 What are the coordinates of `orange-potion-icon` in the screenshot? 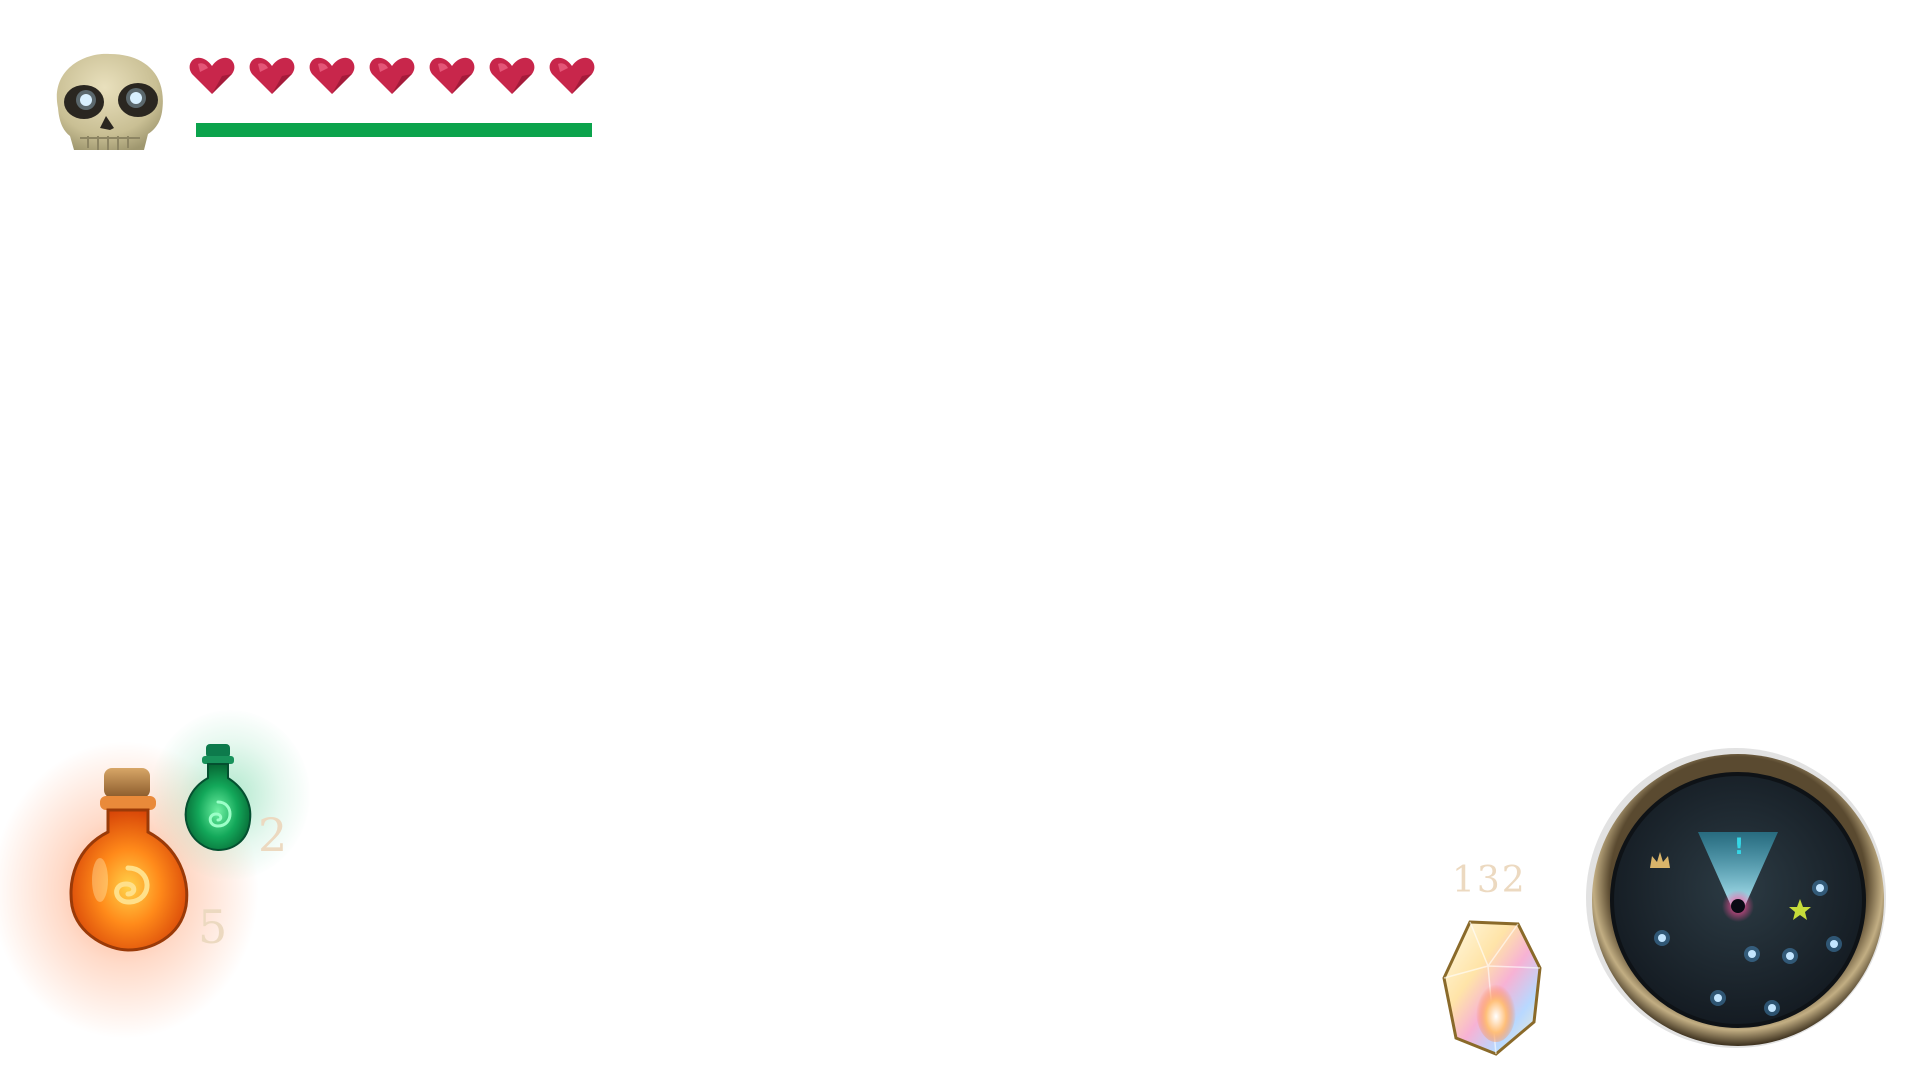 It's located at (128, 856).